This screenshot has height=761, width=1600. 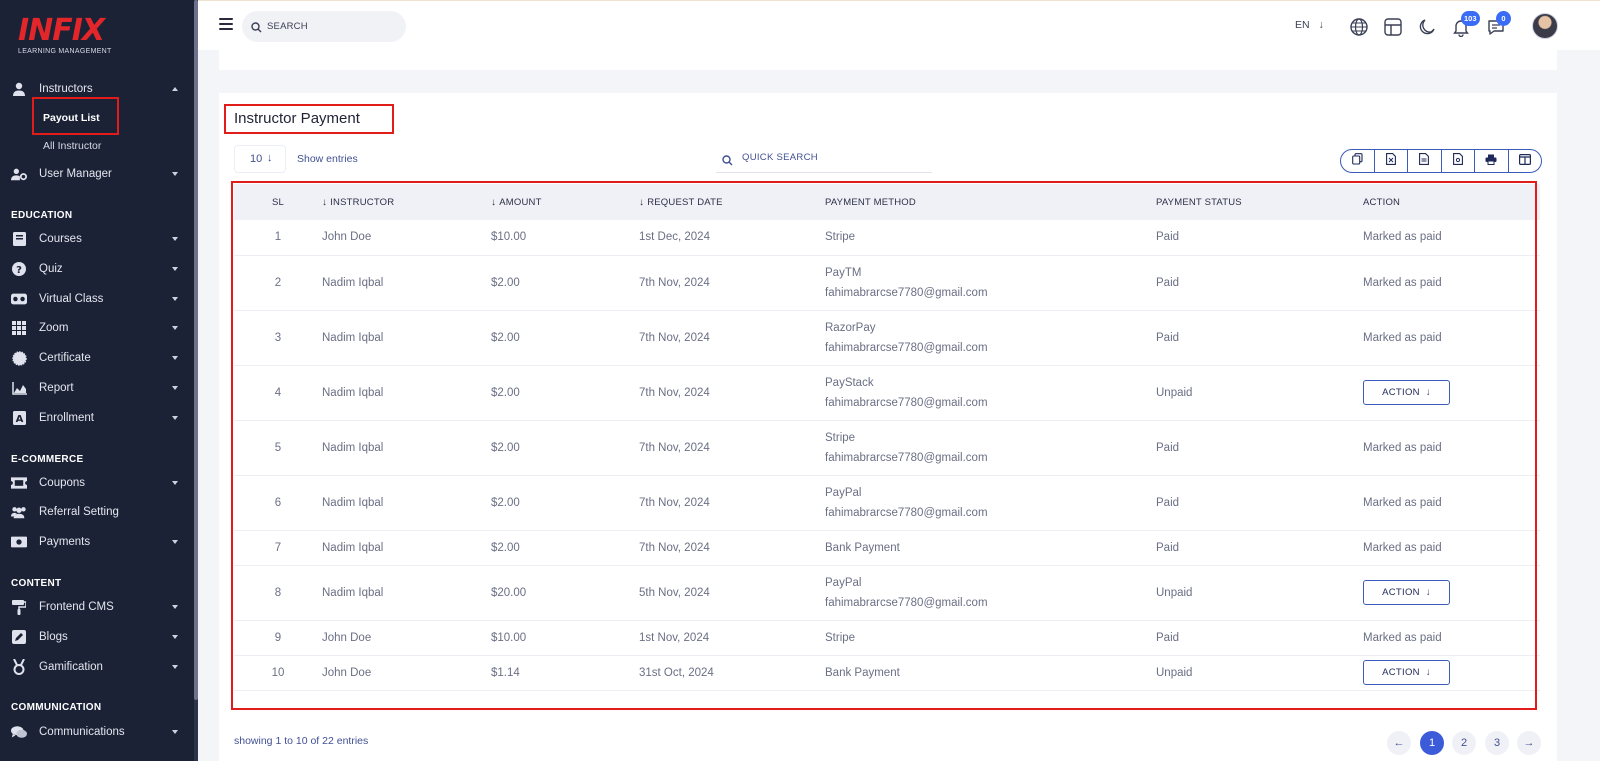 I want to click on sidebar-item-referral-setting: Referral Setting, so click(x=97, y=512).